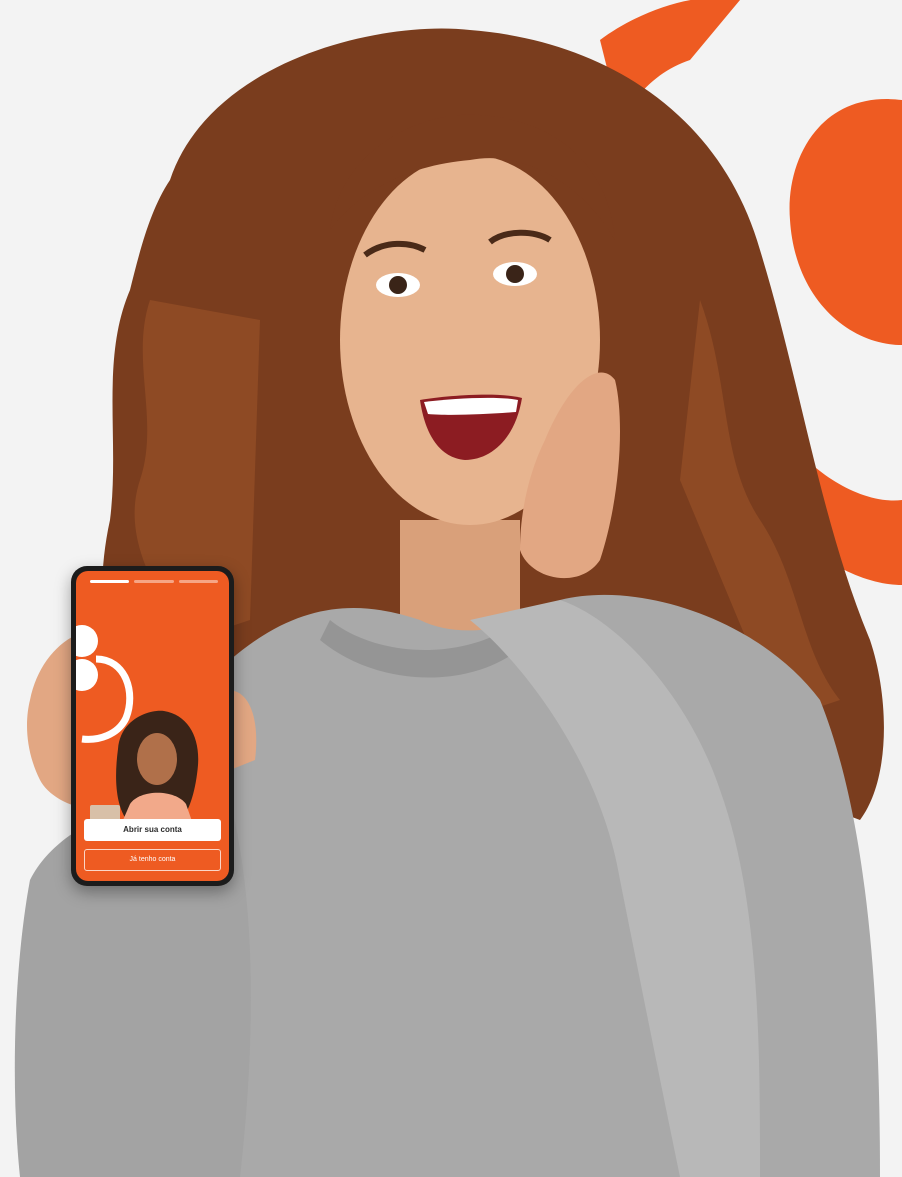 The height and width of the screenshot is (1177, 902). Describe the element at coordinates (152, 860) in the screenshot. I see `have-account-button: Já tenho conta` at that location.